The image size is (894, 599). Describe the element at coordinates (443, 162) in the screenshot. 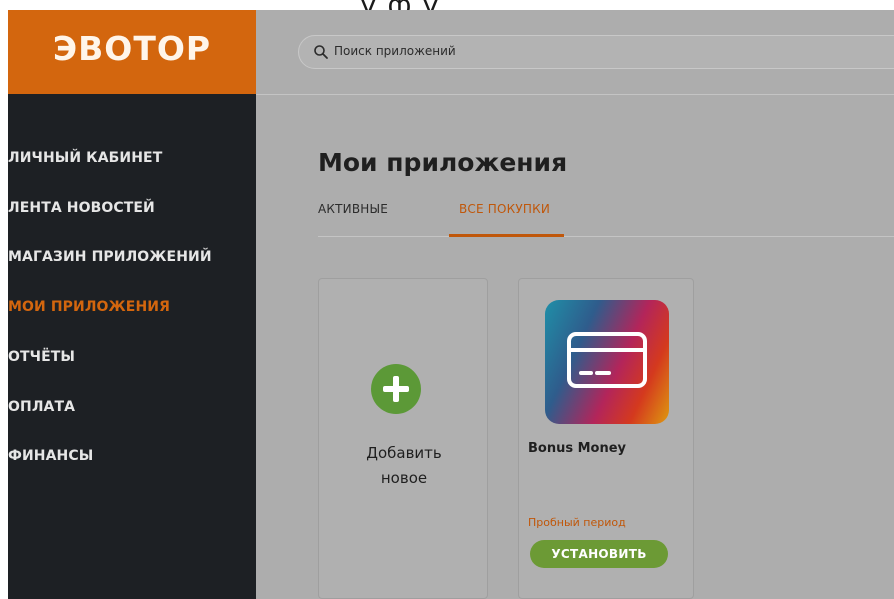

I see `page-title: Мои приложения` at that location.